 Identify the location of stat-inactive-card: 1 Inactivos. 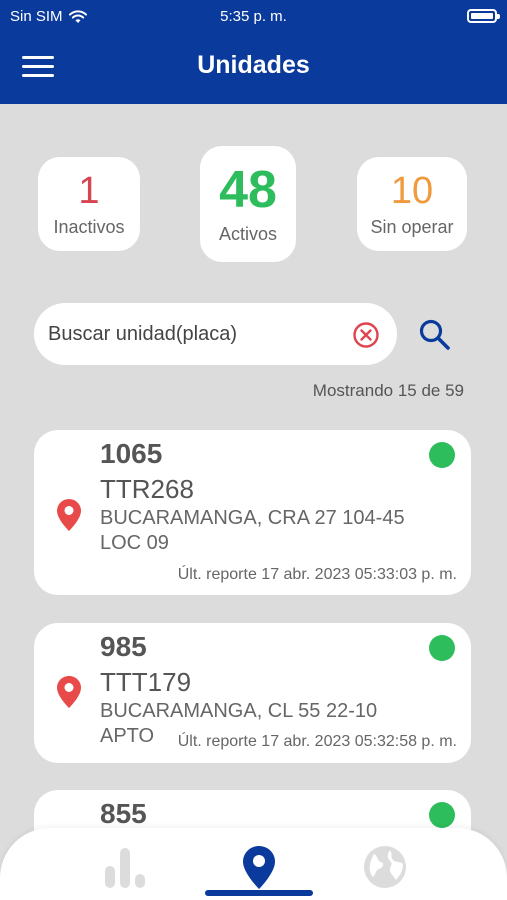
(89, 204).